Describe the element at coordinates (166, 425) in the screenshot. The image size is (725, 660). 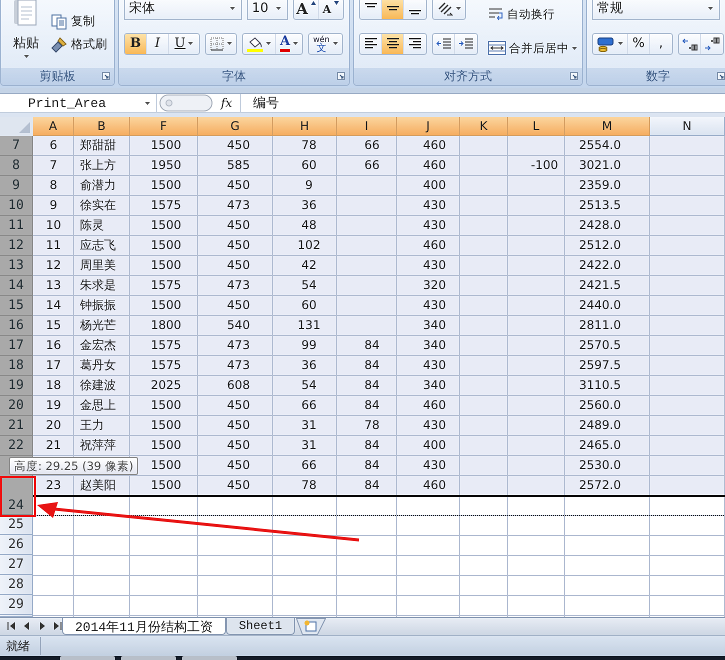
I see `table-cell-text: 1500` at that location.